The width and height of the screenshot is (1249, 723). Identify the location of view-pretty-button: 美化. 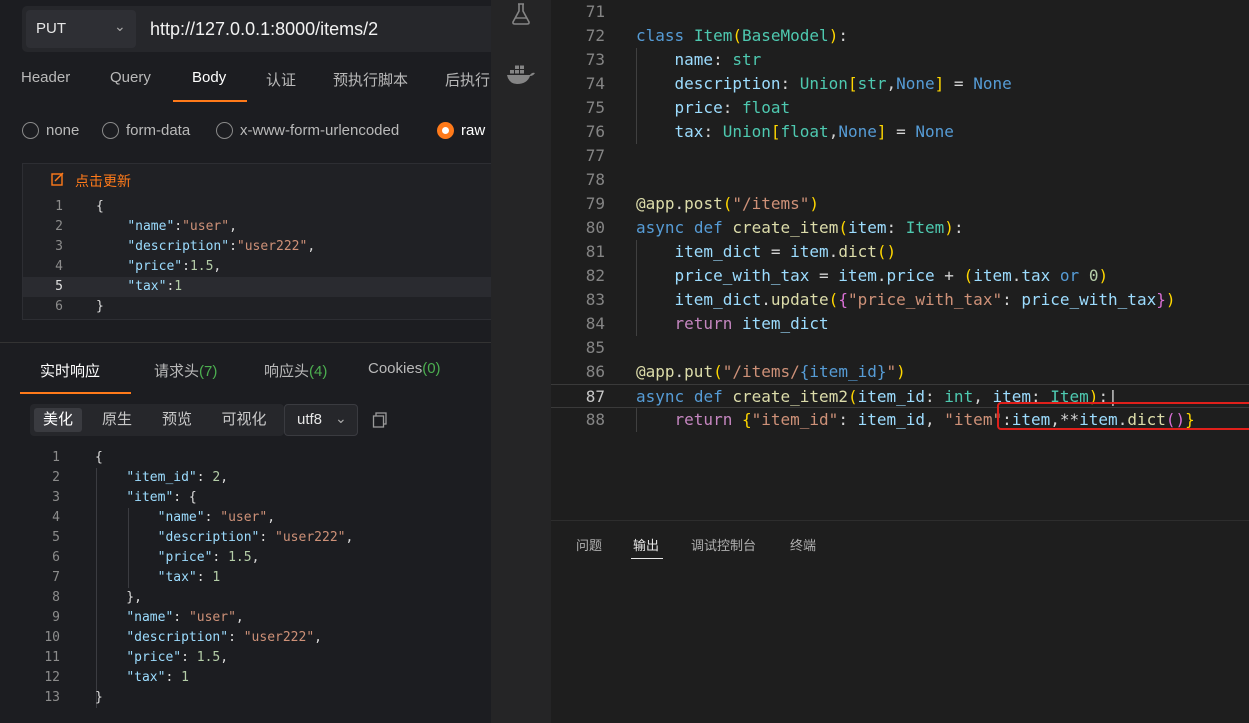
(58, 420).